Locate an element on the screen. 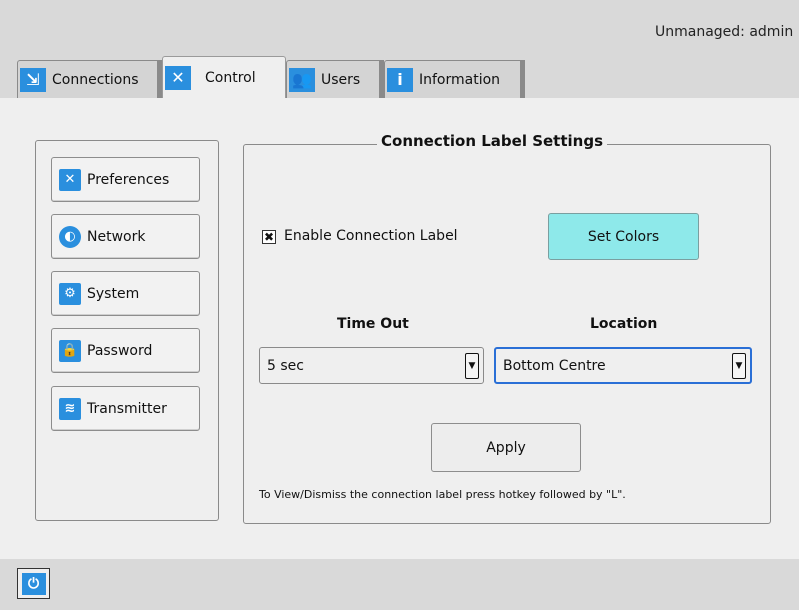 The image size is (799, 610). tab-users: 👥 Users is located at coordinates (334, 79).